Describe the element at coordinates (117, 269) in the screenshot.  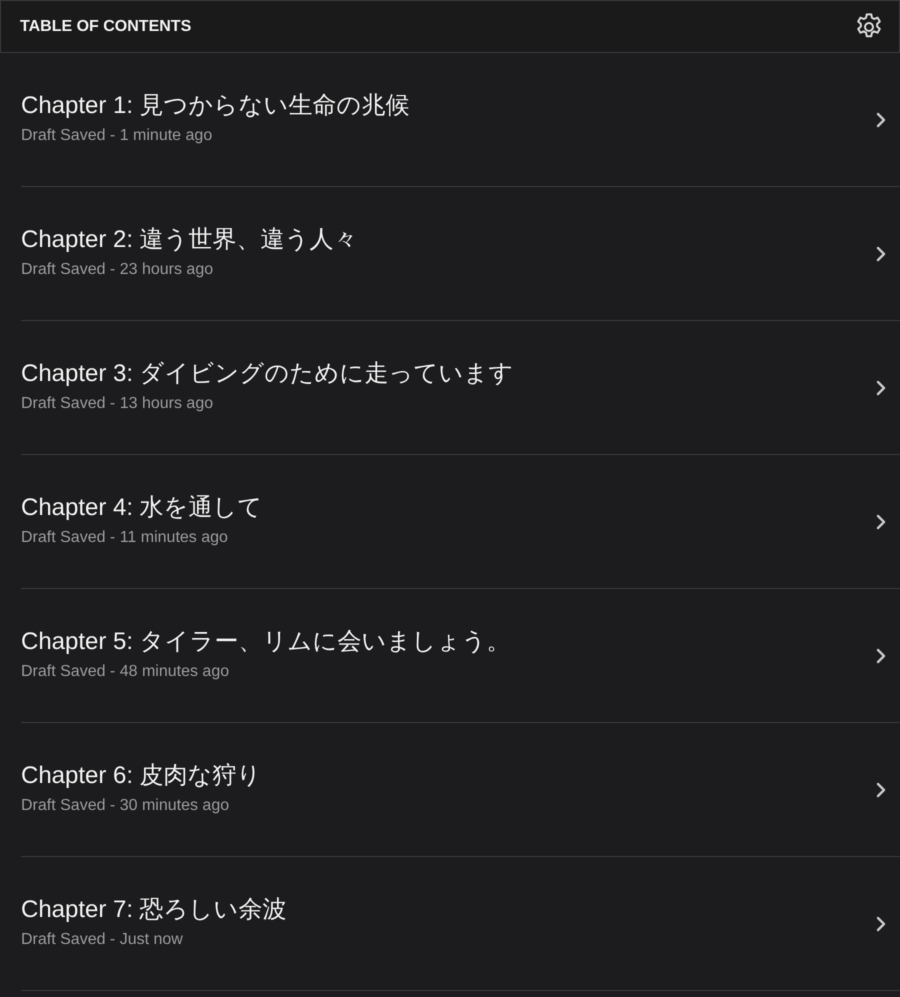
I see `chapter-status: Draft Saved - 23 hours ago` at that location.